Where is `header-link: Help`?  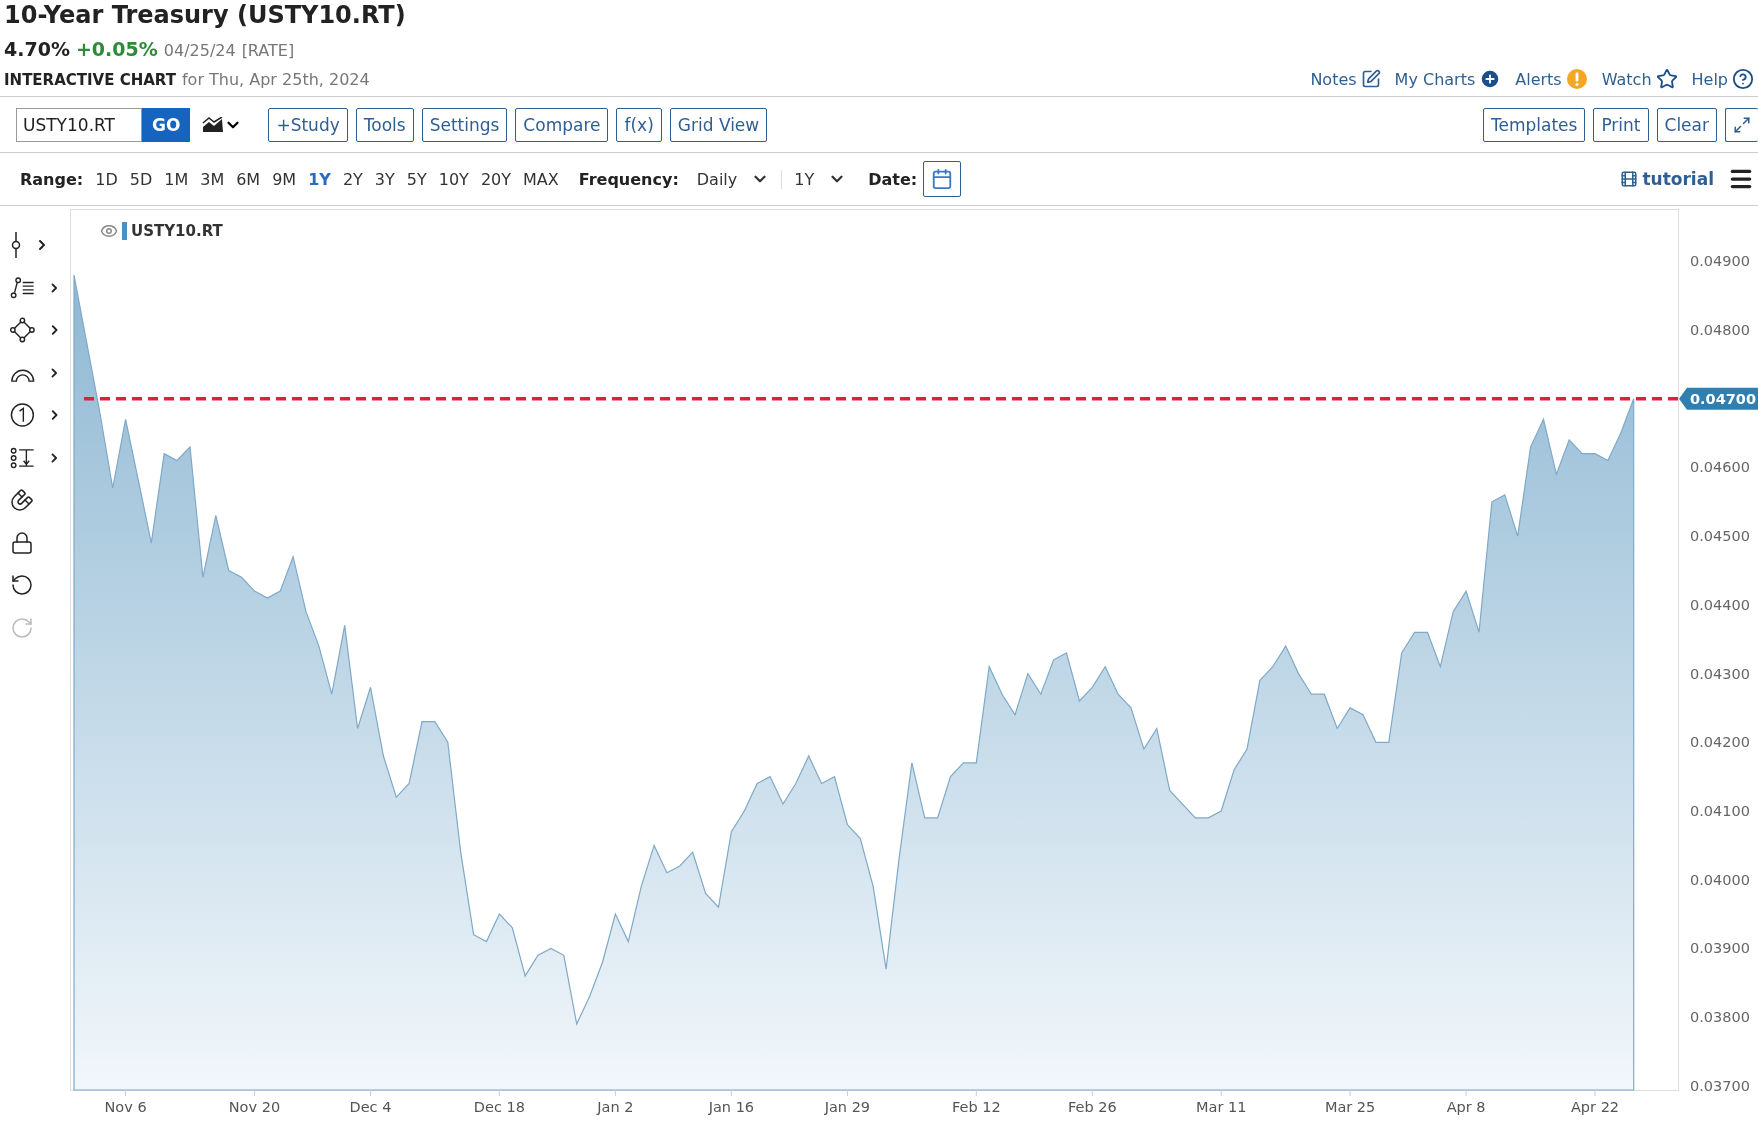 header-link: Help is located at coordinates (1722, 79).